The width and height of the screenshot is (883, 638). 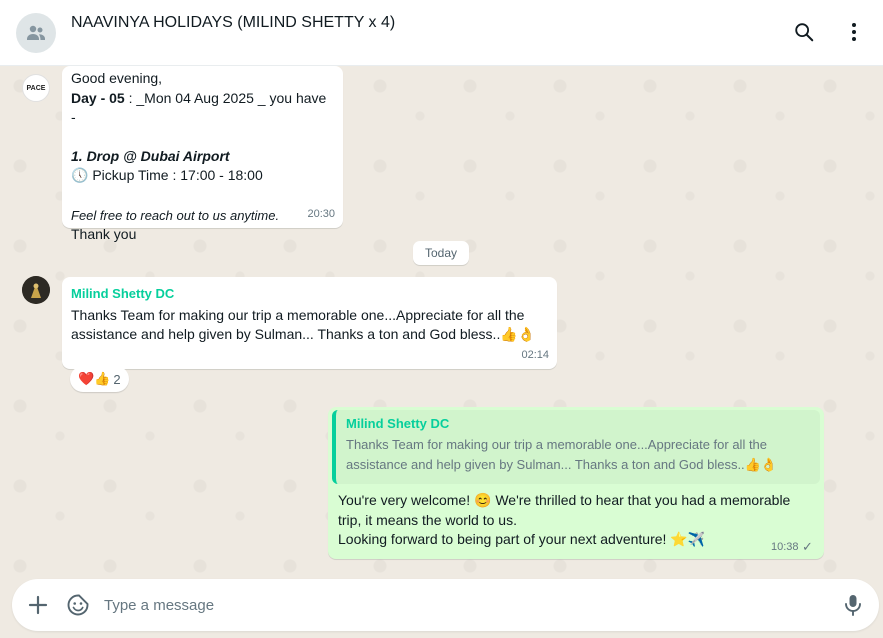 What do you see at coordinates (175, 215) in the screenshot?
I see `reach-out-text: Feel free to reach out to us anytime.` at bounding box center [175, 215].